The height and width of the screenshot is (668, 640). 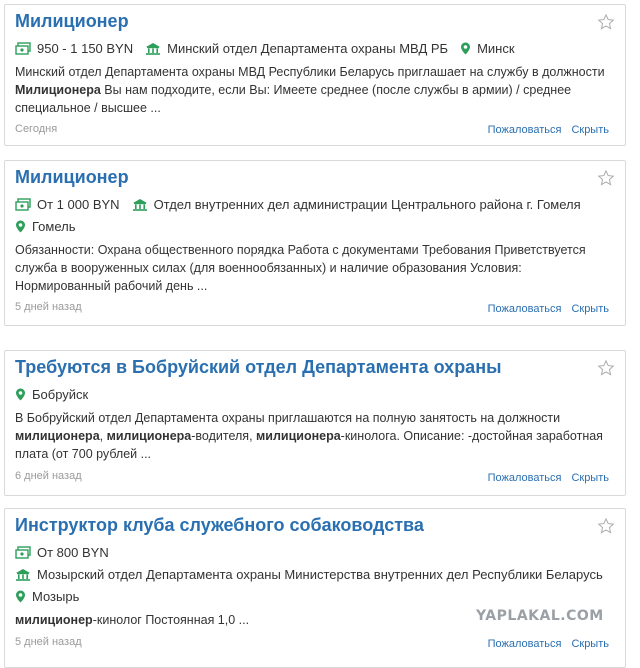 I want to click on vacancy-meta-location: Мозырь, so click(x=53, y=596).